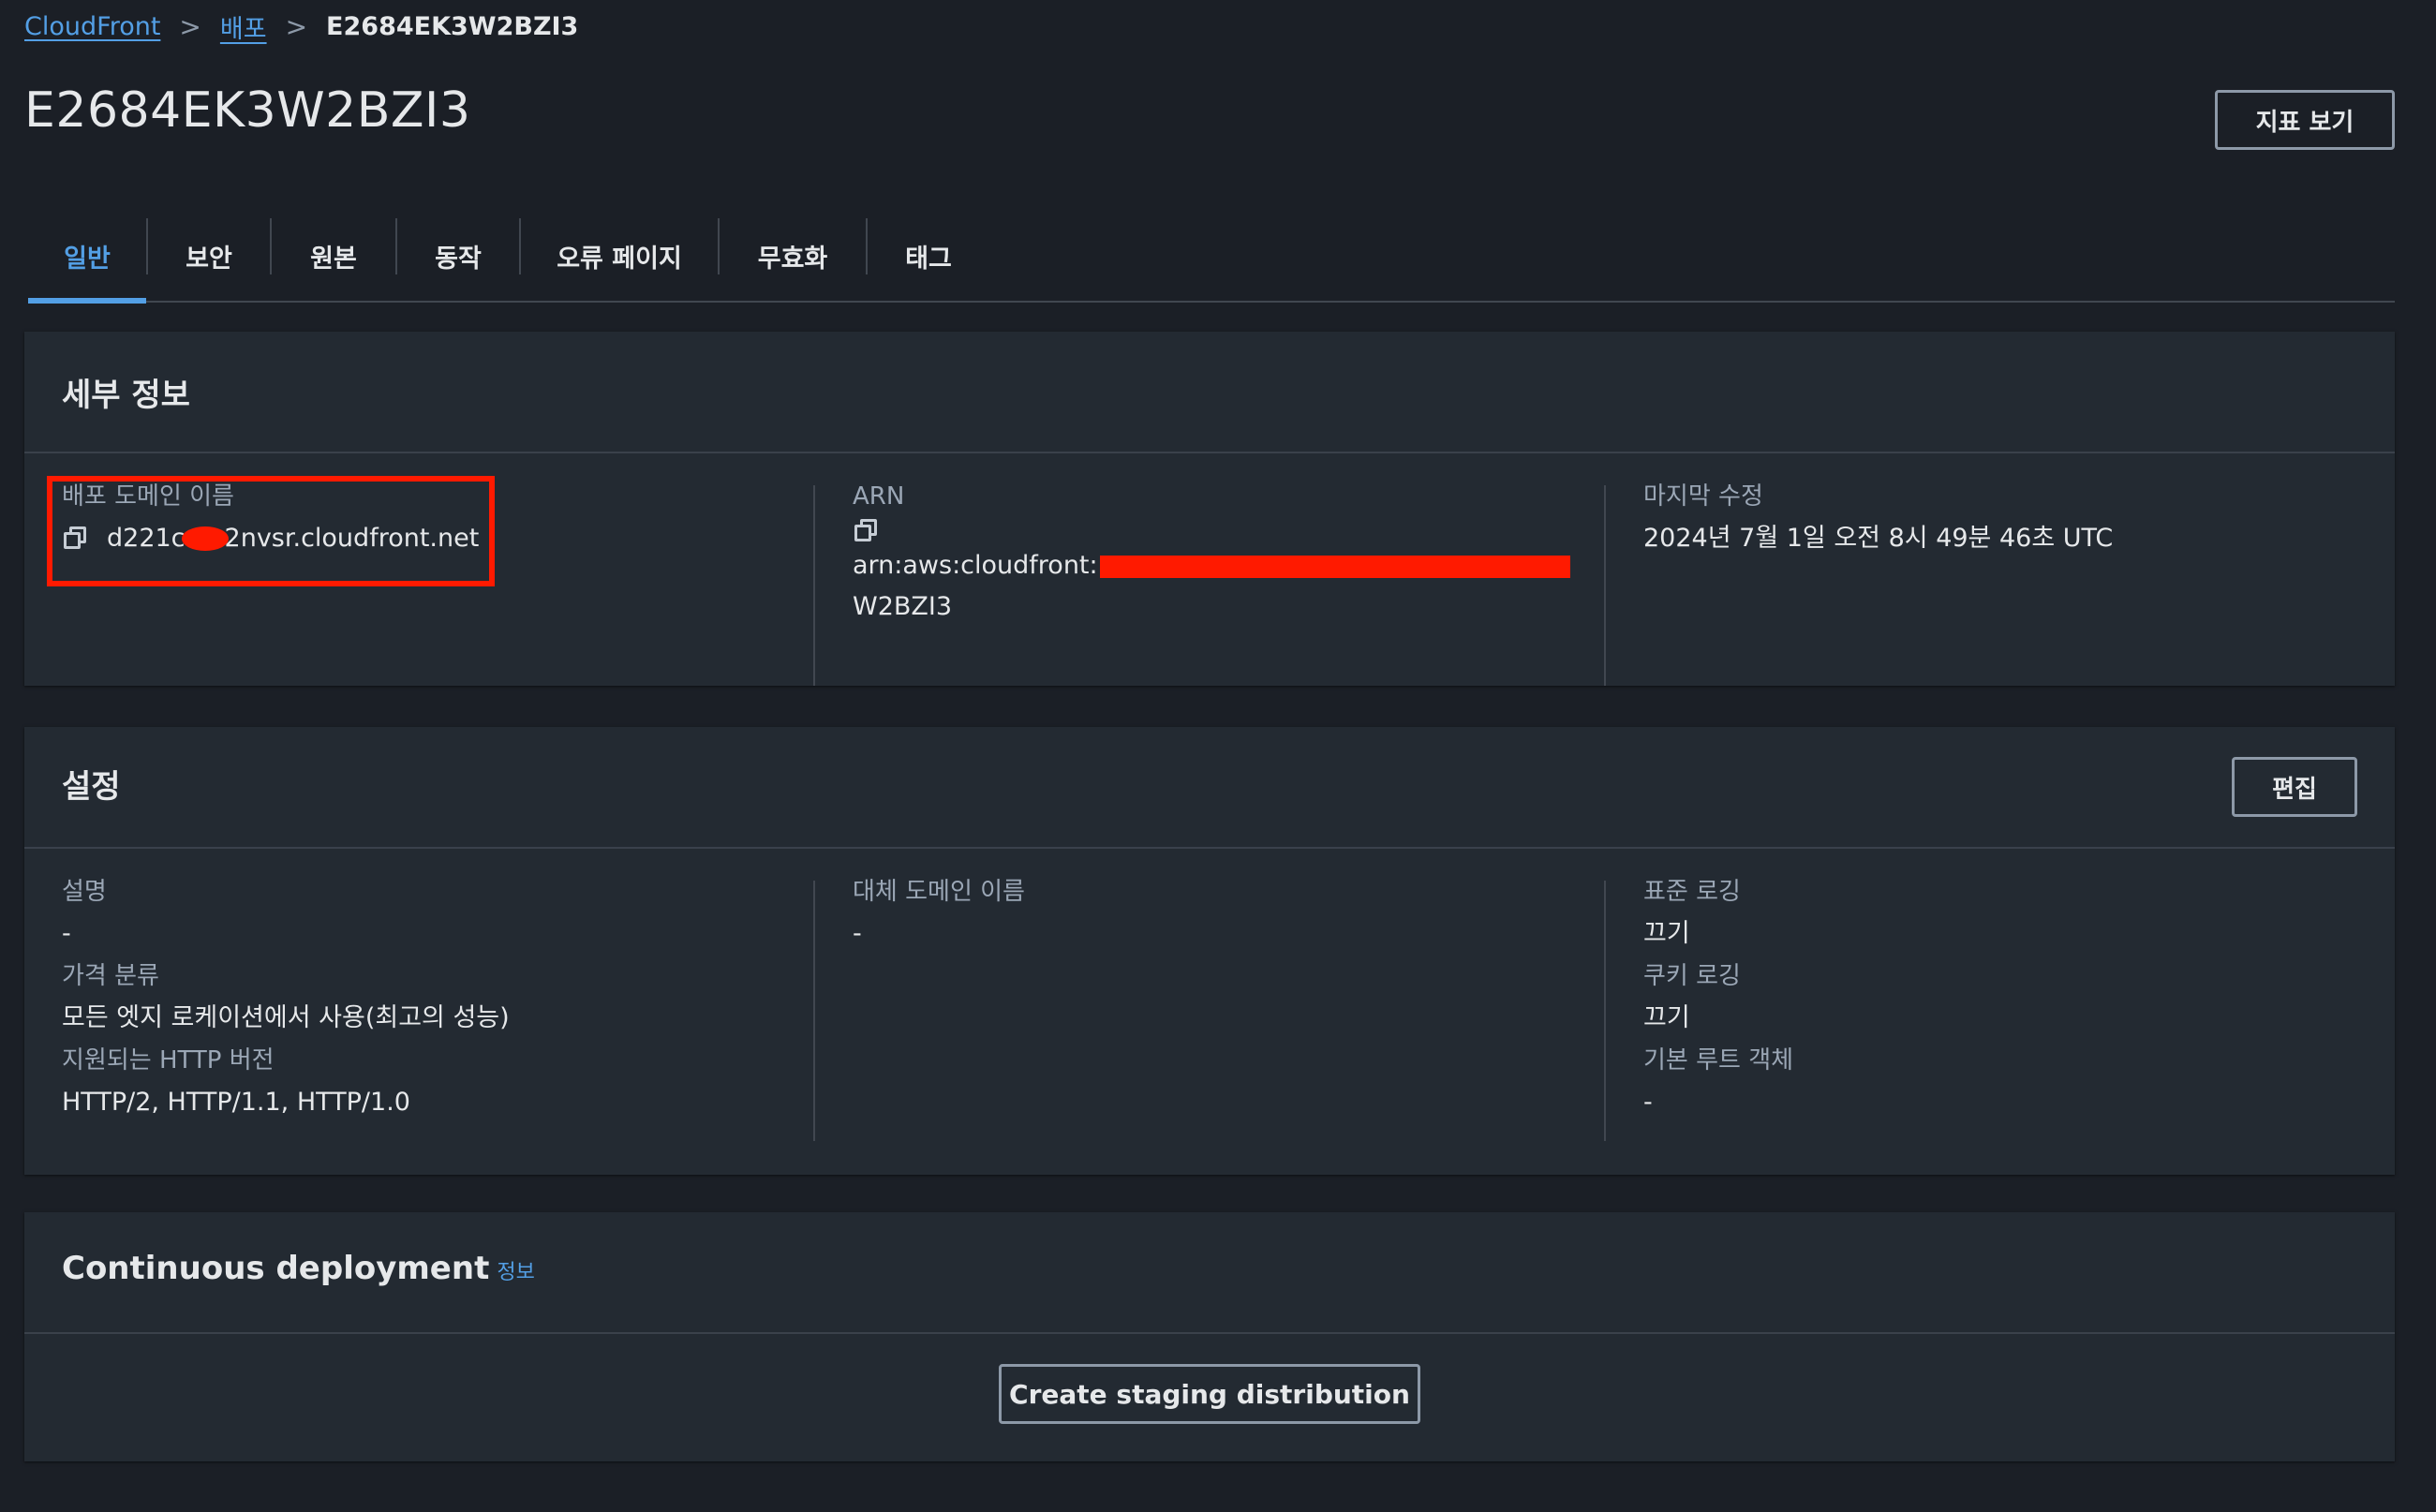  Describe the element at coordinates (903, 606) in the screenshot. I see `arn-suffix: W2BZI3` at that location.